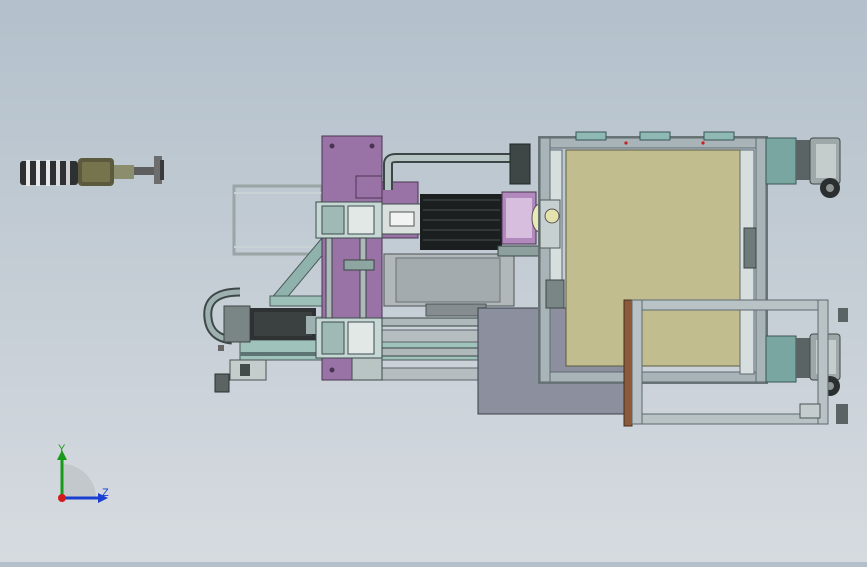 This screenshot has height=567, width=867. What do you see at coordinates (83, 473) in the screenshot?
I see `coordinate-triad: Y Z` at bounding box center [83, 473].